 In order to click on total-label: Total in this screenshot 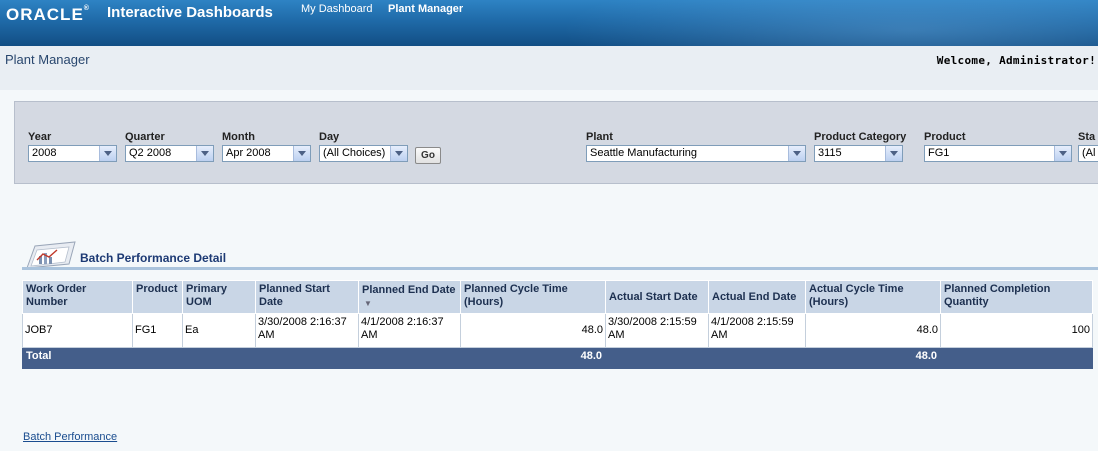, I will do `click(241, 358)`.